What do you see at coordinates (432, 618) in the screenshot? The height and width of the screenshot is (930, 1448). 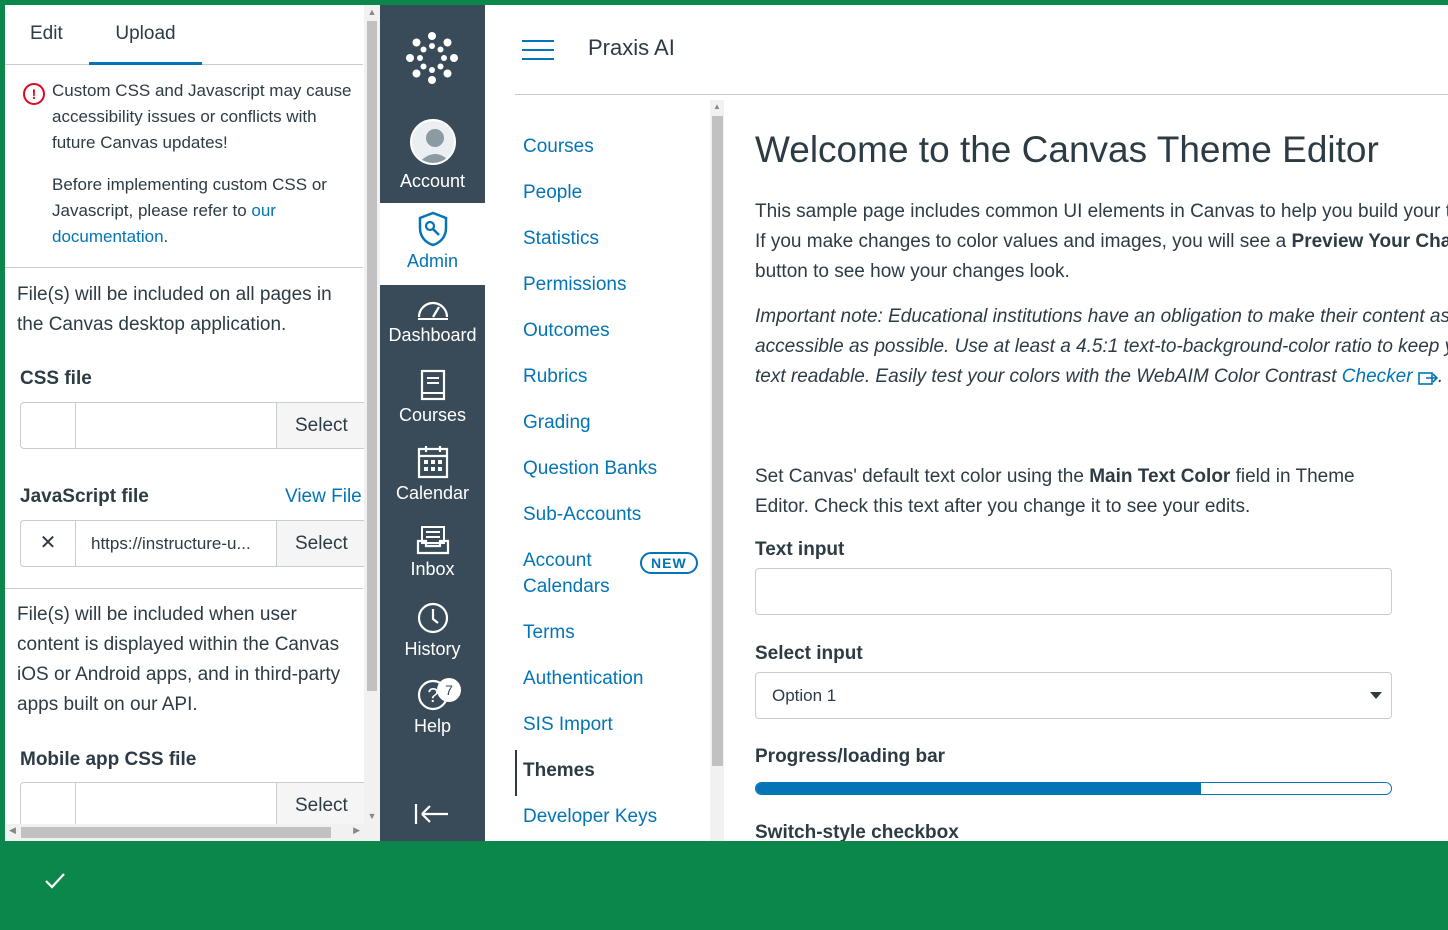 I see `clock-icon` at bounding box center [432, 618].